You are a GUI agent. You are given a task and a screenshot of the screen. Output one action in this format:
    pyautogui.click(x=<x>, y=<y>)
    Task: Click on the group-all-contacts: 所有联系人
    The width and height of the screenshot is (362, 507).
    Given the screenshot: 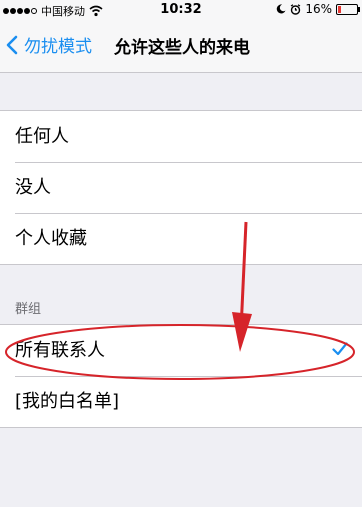 What is the action you would take?
    pyautogui.click(x=181, y=350)
    